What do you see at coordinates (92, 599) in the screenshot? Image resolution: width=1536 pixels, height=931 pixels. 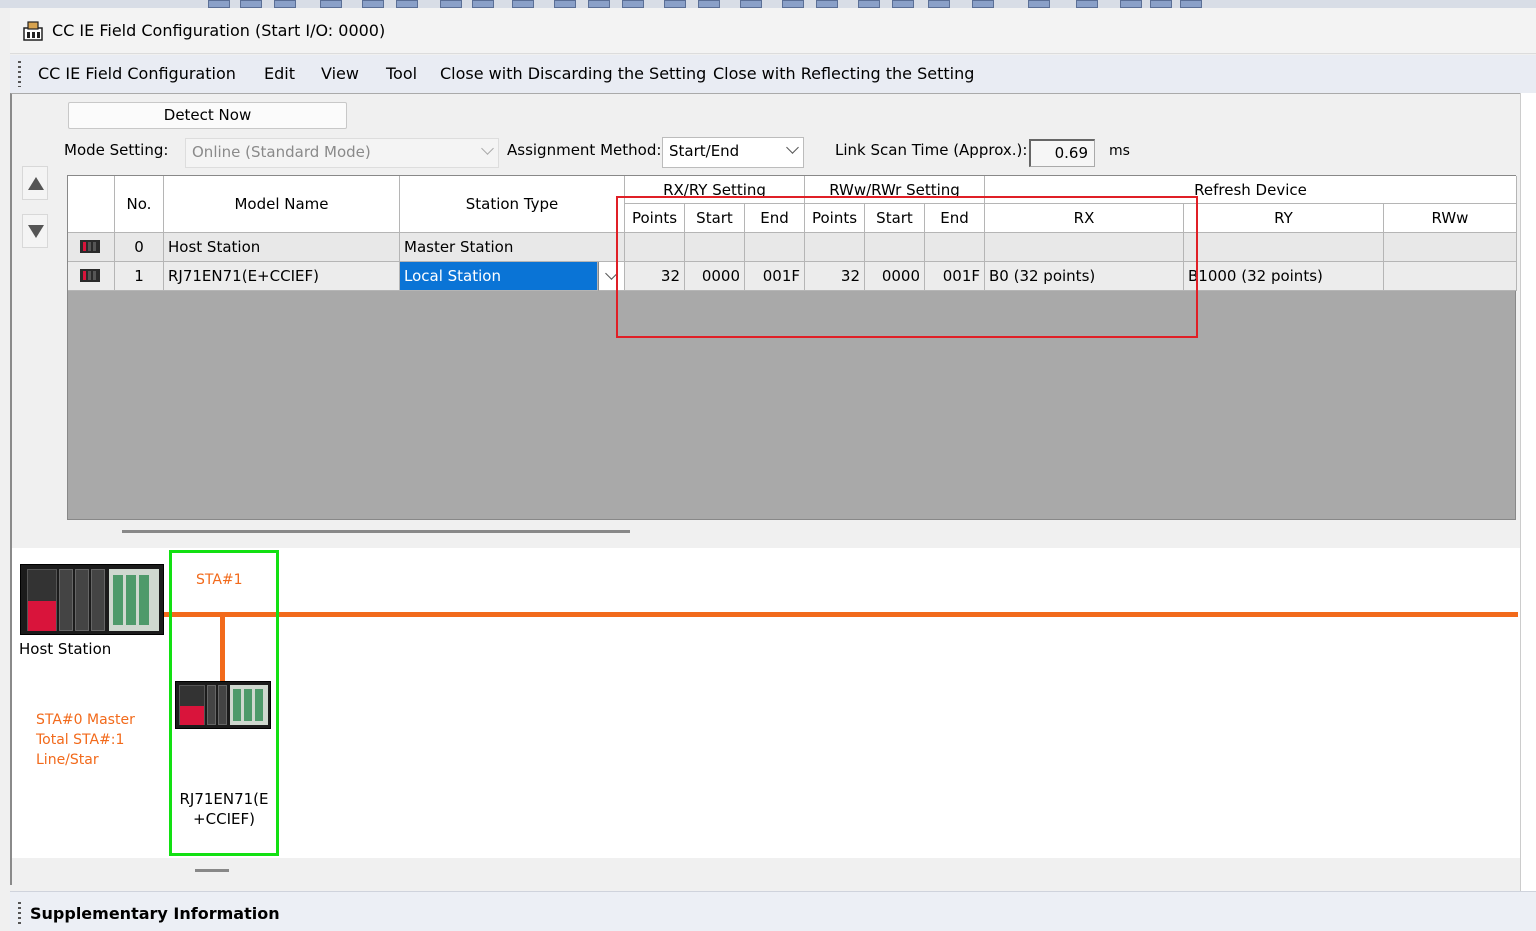 I see `host-station-module-icon` at bounding box center [92, 599].